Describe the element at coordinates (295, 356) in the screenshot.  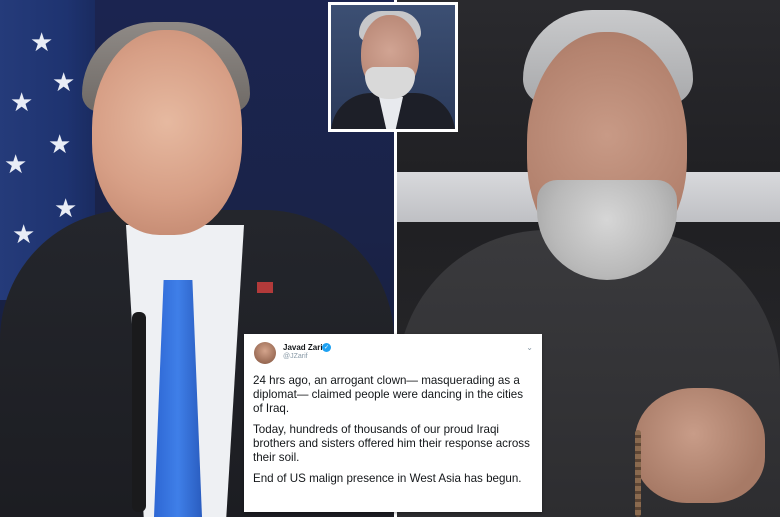
I see `tweet-author-handle: @JZarif` at that location.